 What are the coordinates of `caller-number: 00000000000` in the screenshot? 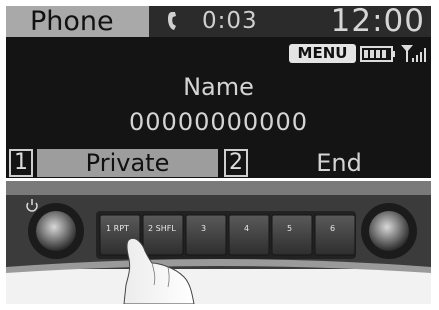 It's located at (218, 122).